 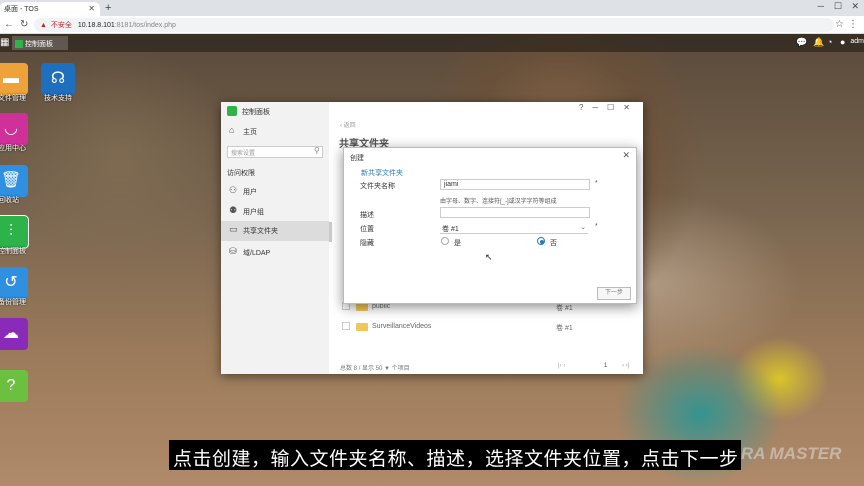 I want to click on control-panel-desktop-icon: ⫶, so click(x=14, y=232).